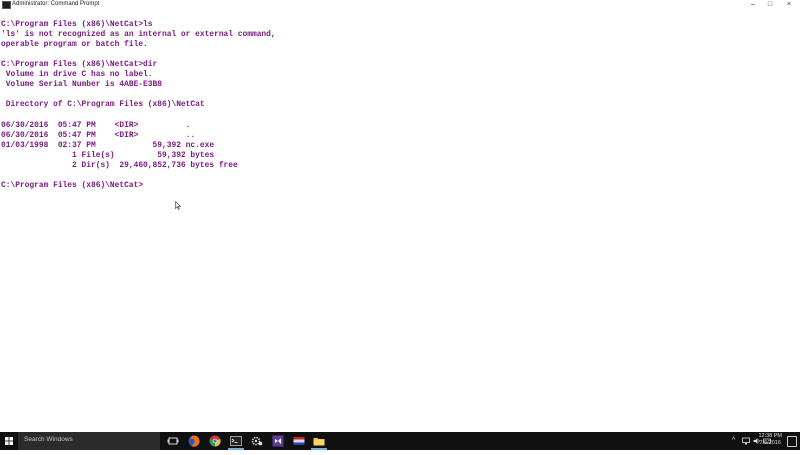 The image size is (800, 455). I want to click on console-line: 06/30/2016 05:47 PM <DIR> .., so click(98, 135).